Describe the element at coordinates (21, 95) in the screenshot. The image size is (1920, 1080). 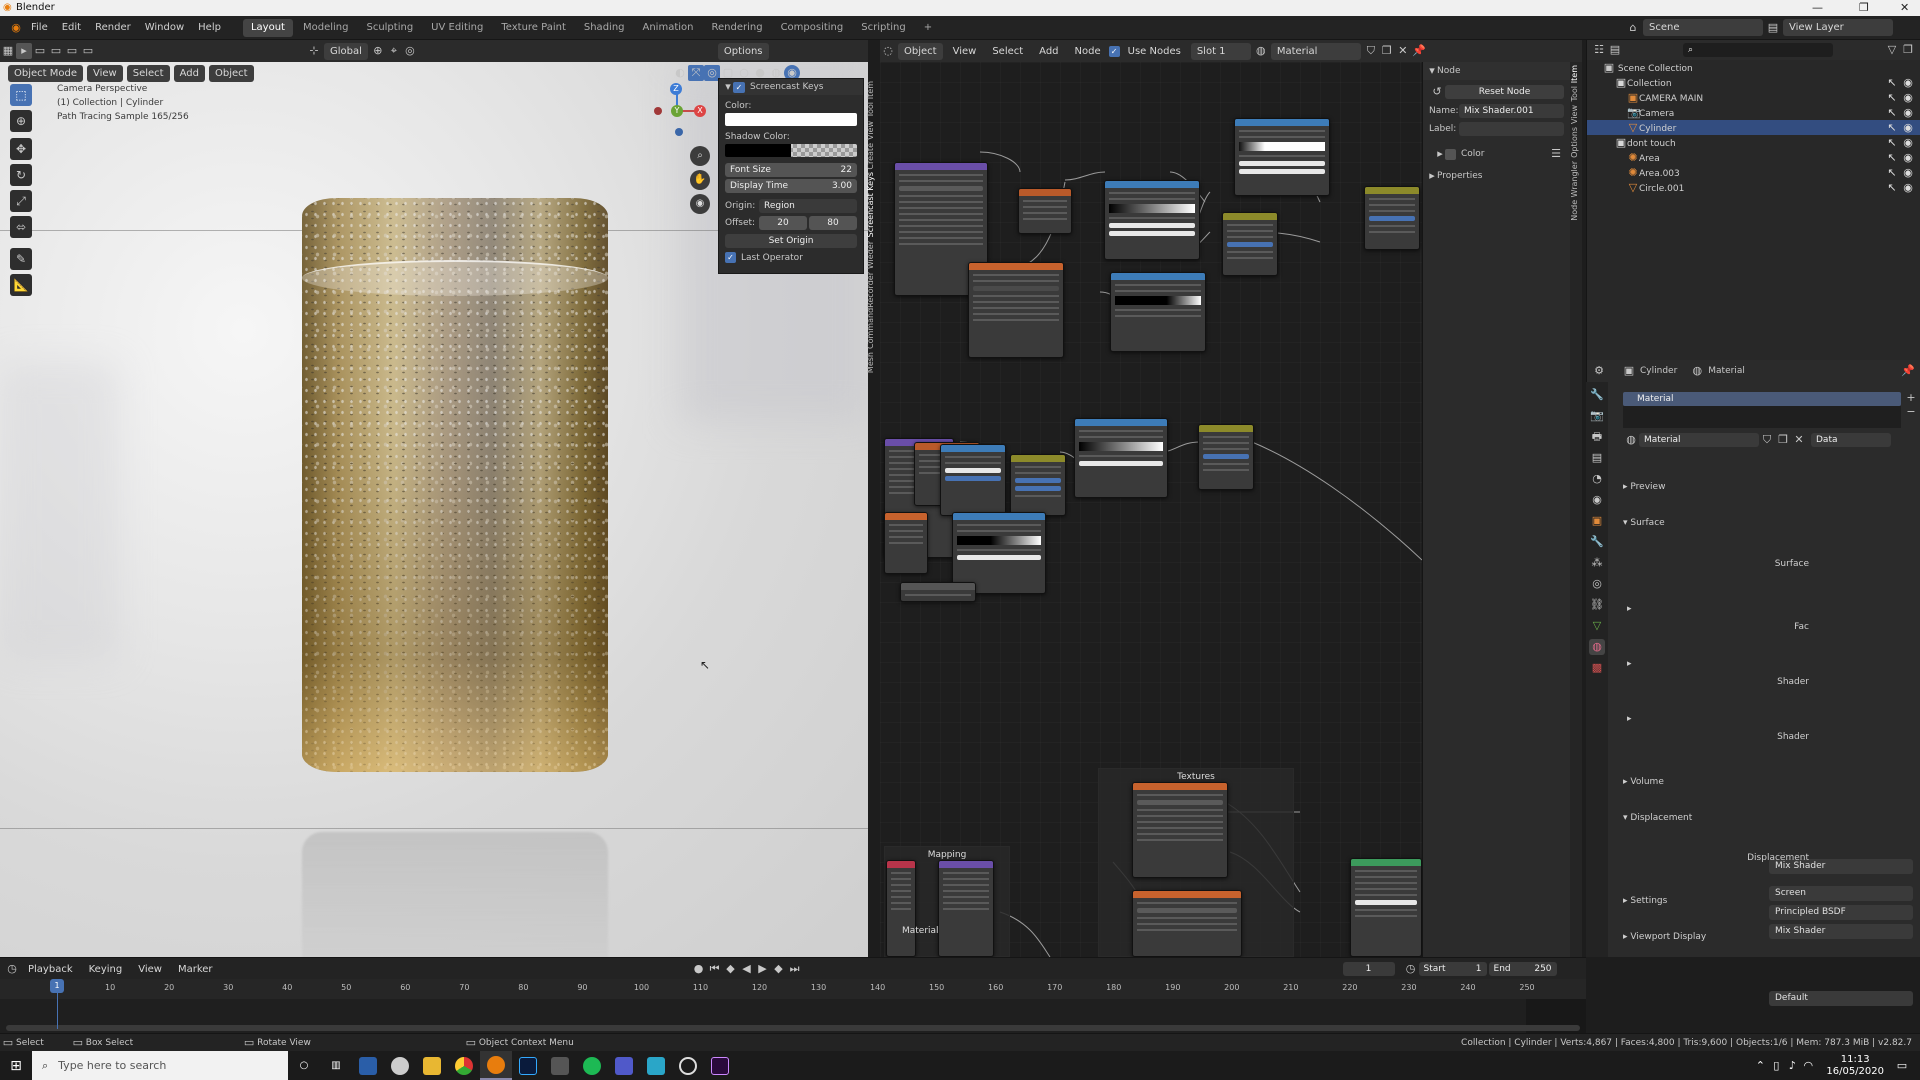
I see `select-box-tool-icon: ⬚` at that location.